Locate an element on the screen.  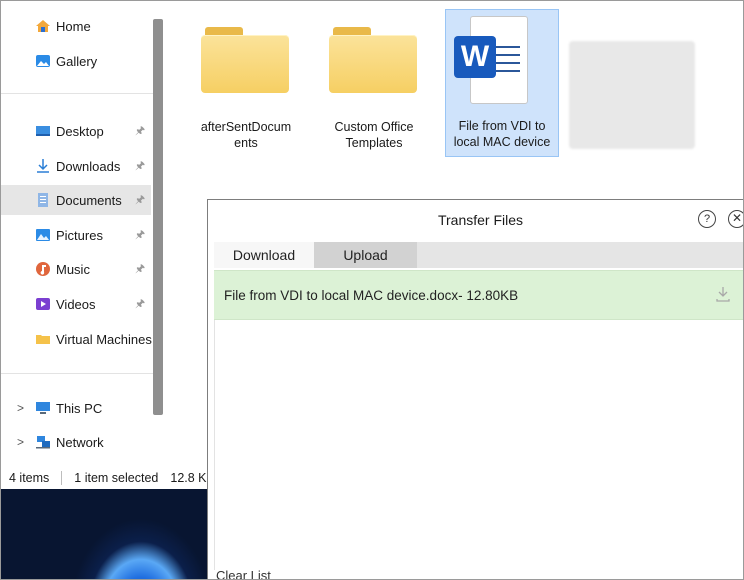
status-item-count: 4 items is located at coordinates (29, 478).